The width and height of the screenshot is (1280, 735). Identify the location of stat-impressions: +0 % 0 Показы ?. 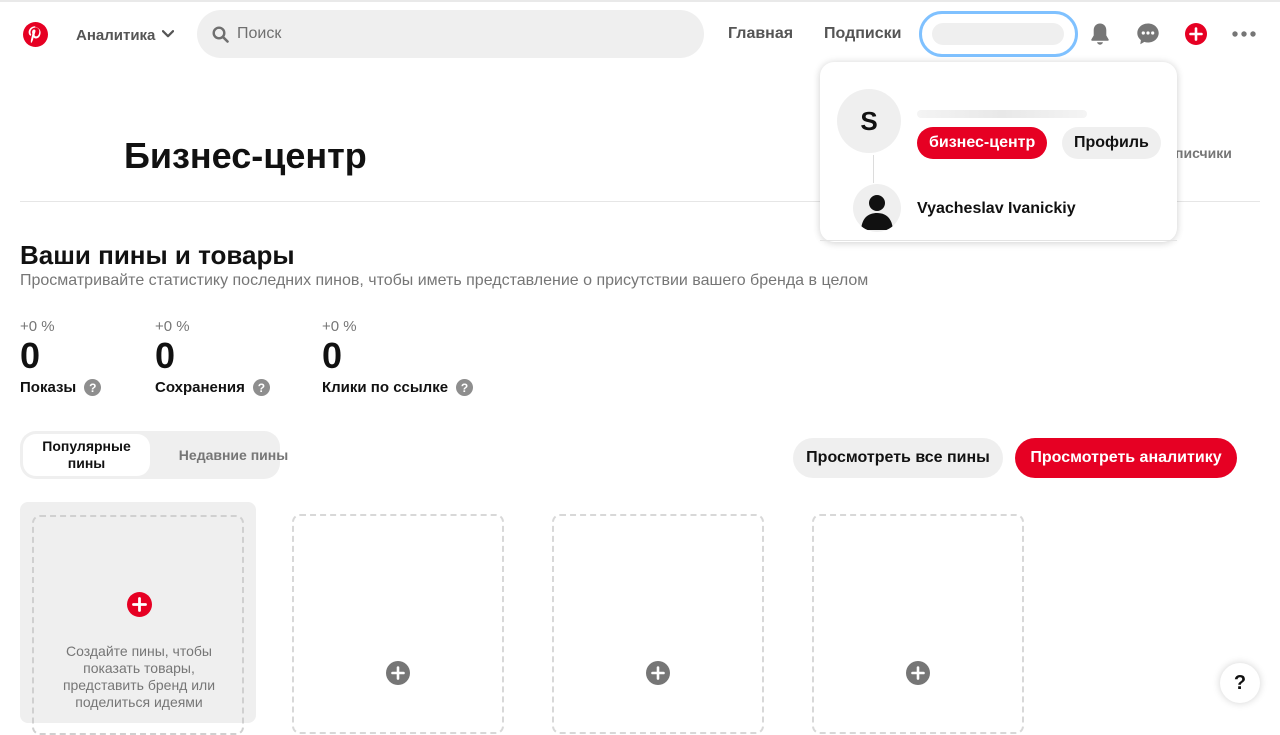
(61, 357).